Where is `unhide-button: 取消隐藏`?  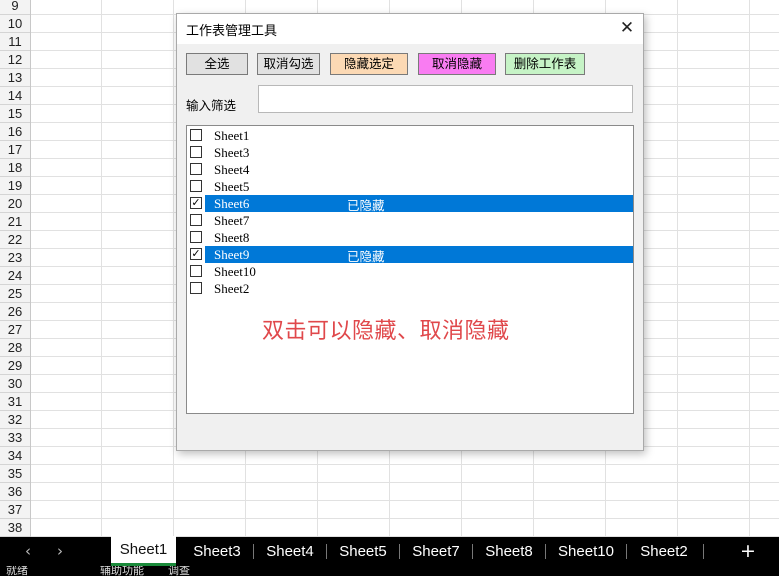
unhide-button: 取消隐藏 is located at coordinates (457, 64).